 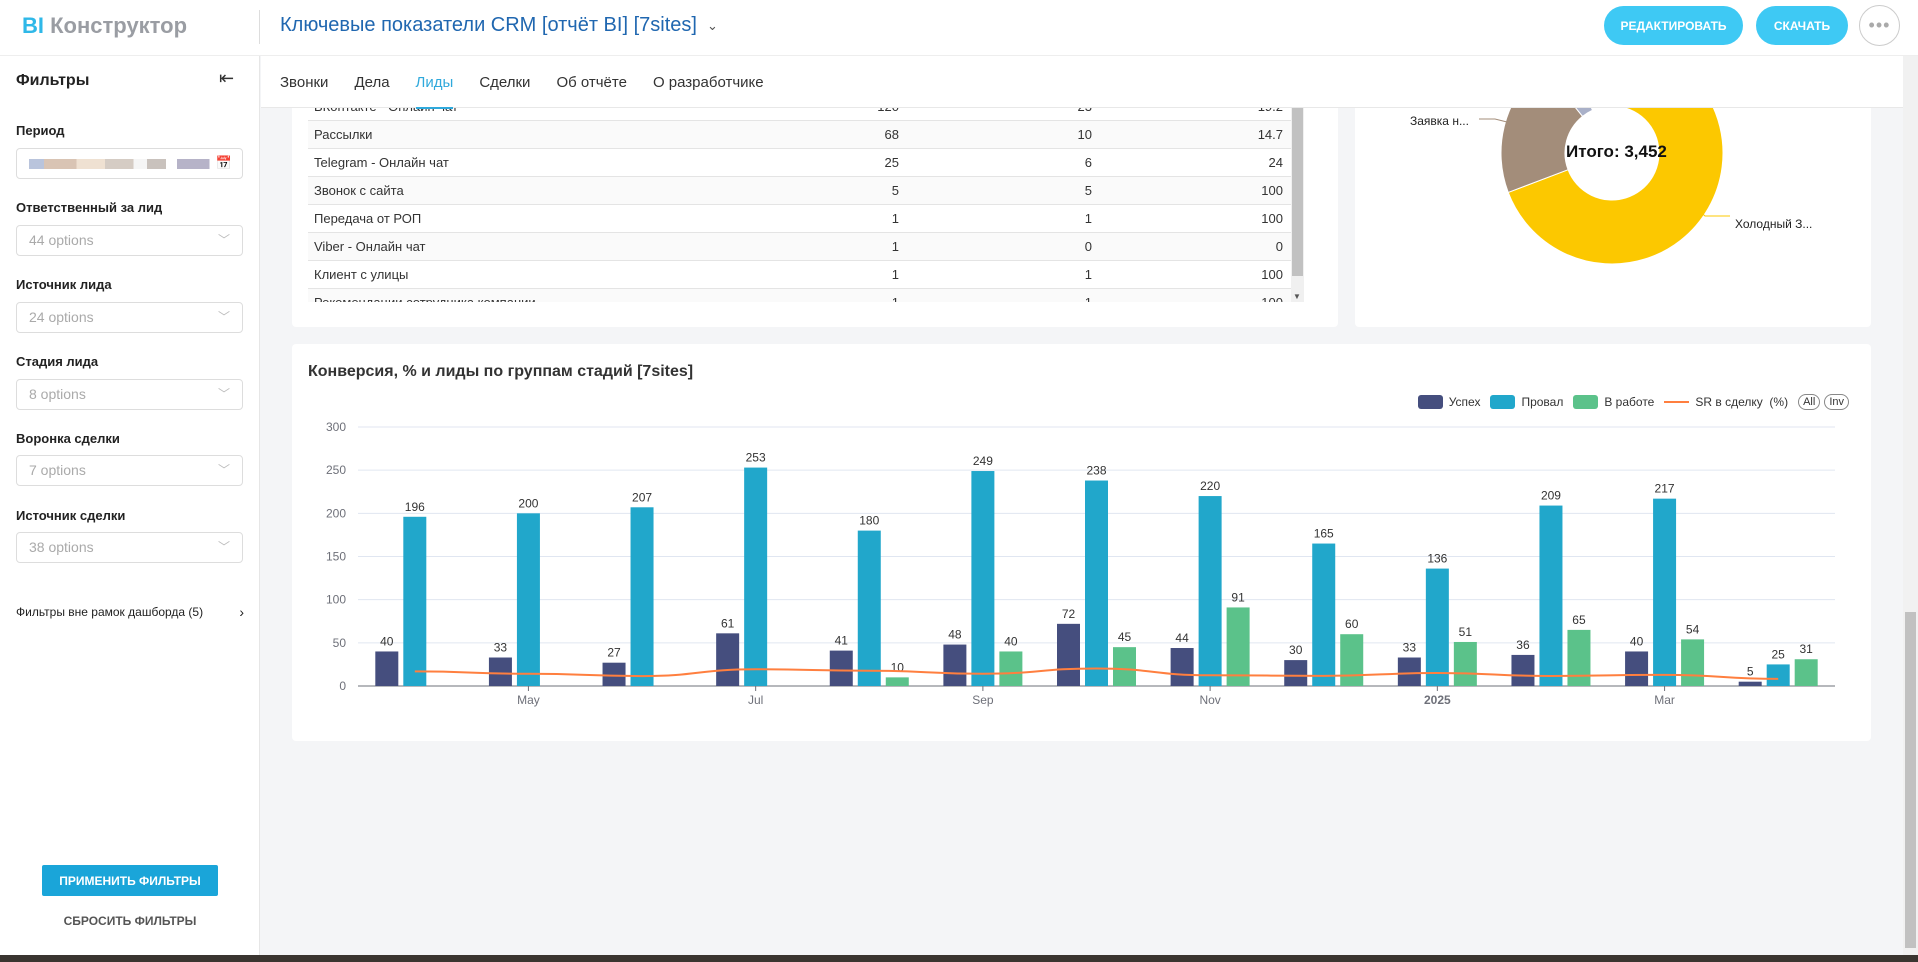 What do you see at coordinates (1069, 614) in the screenshot?
I see `data-label: 72` at bounding box center [1069, 614].